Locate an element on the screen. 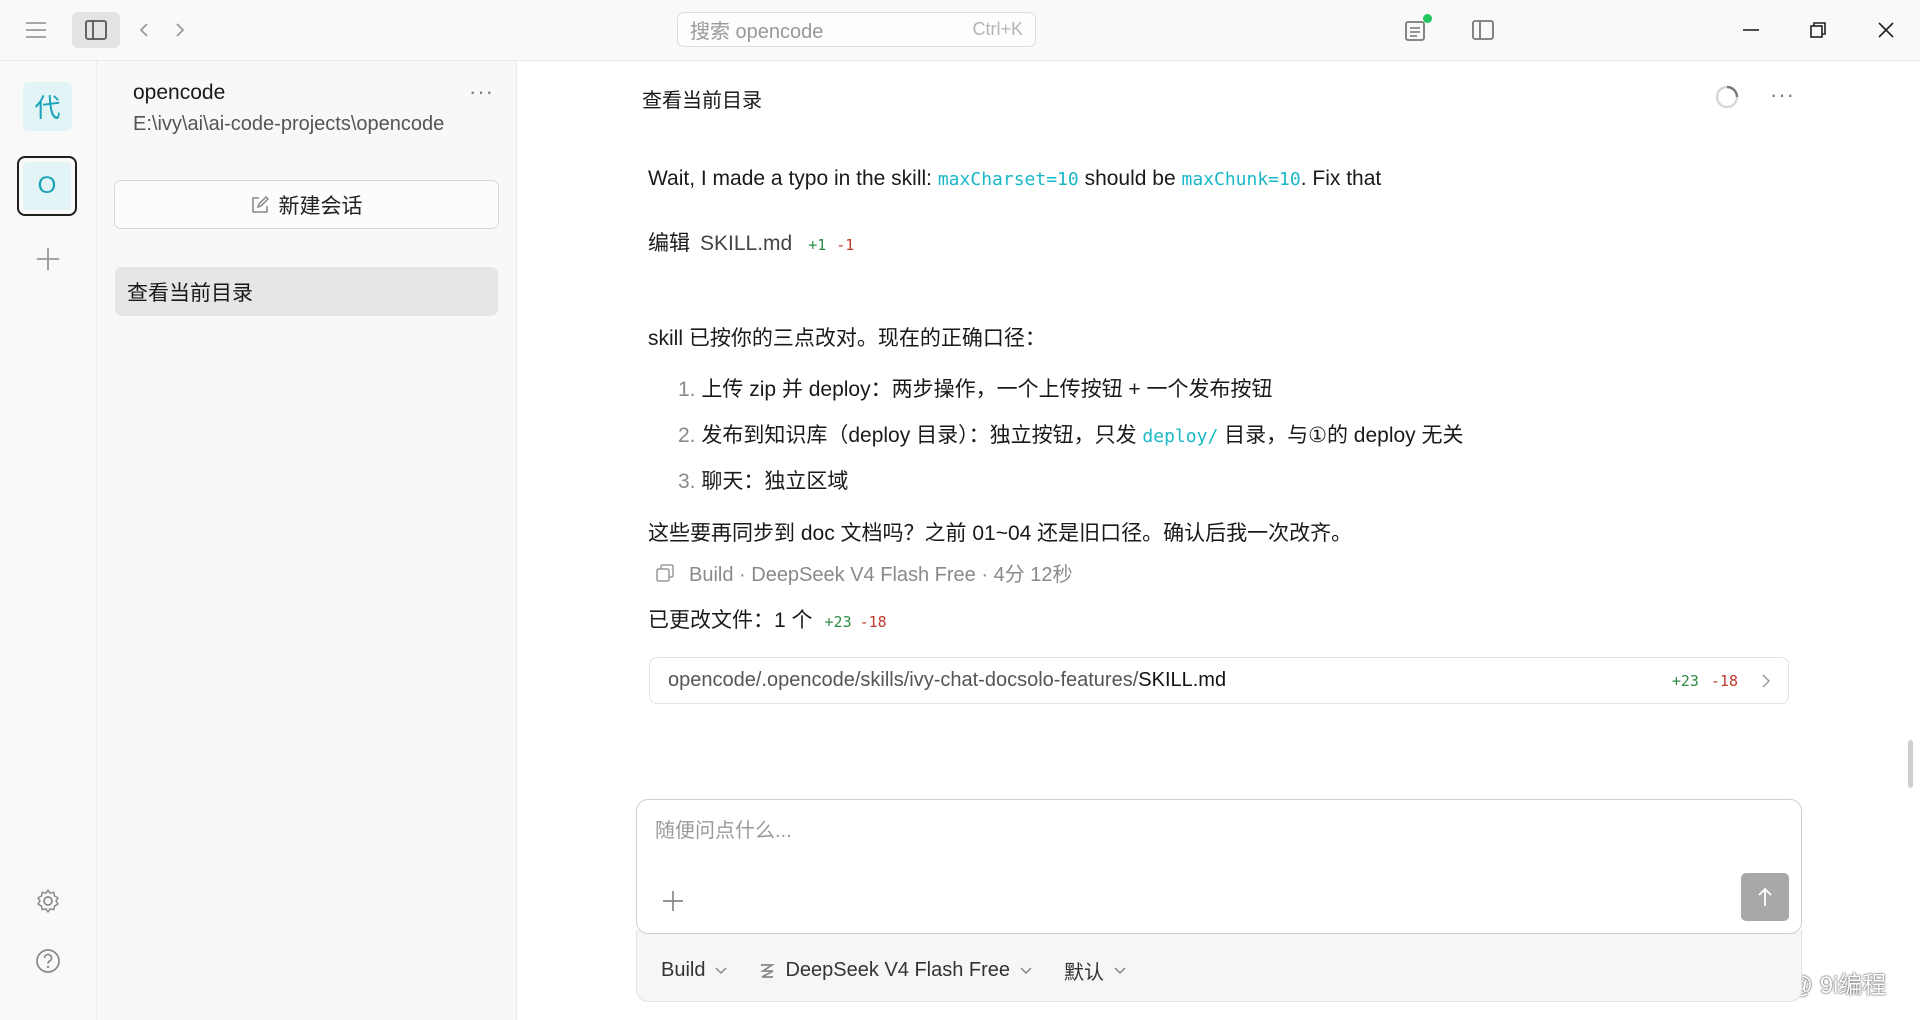 The height and width of the screenshot is (1020, 1920). session-title: 查看当前目录 is located at coordinates (702, 101).